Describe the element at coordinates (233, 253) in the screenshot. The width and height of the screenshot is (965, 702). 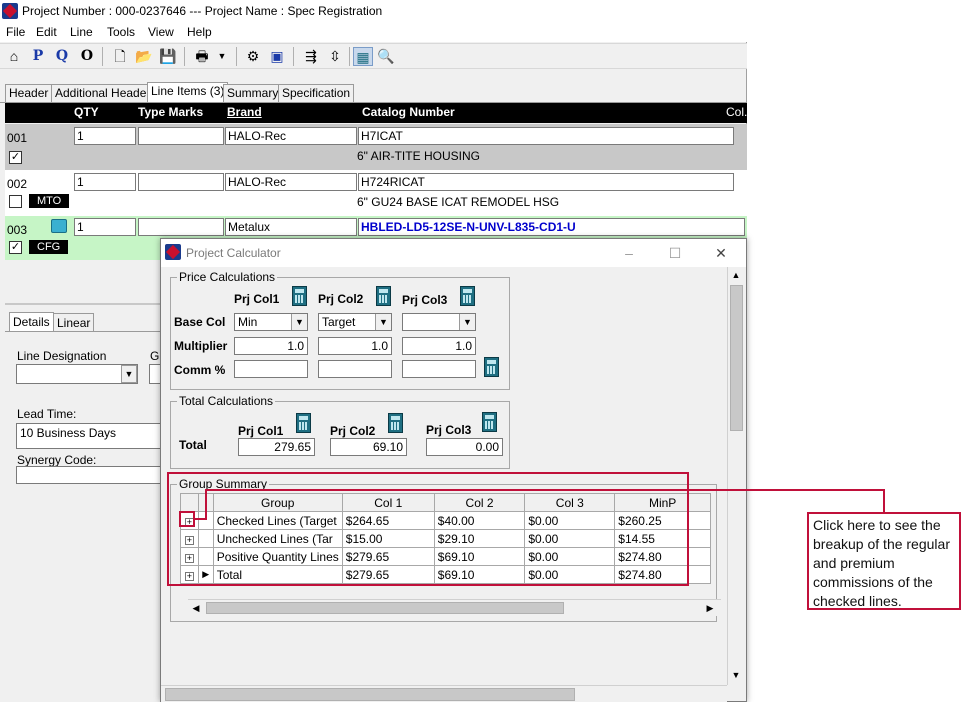
I see `dialog-title: Project Calculator` at that location.